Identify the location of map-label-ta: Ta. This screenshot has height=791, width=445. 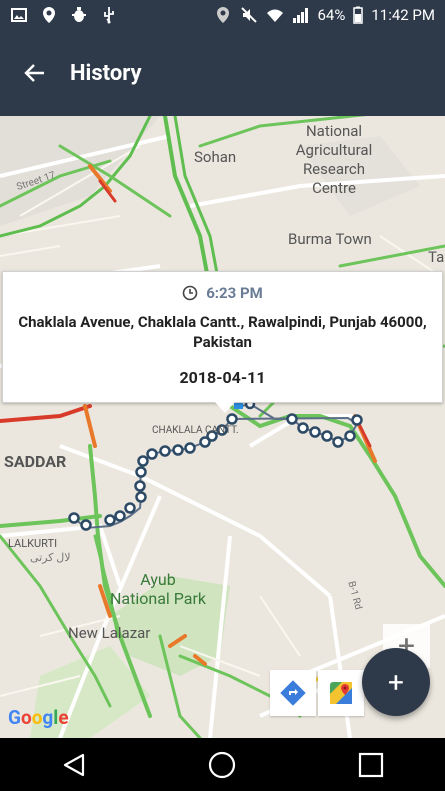
(436, 257).